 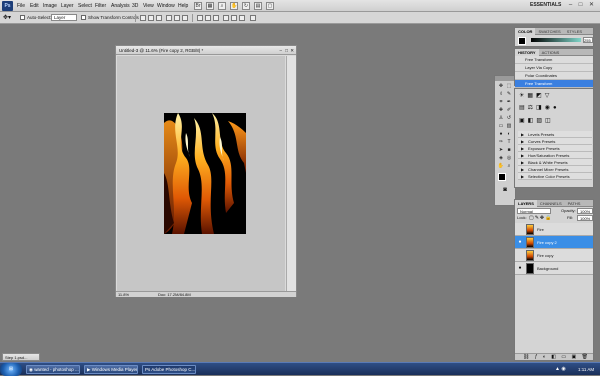 I want to click on menu-analysis: Analysis, so click(x=120, y=6).